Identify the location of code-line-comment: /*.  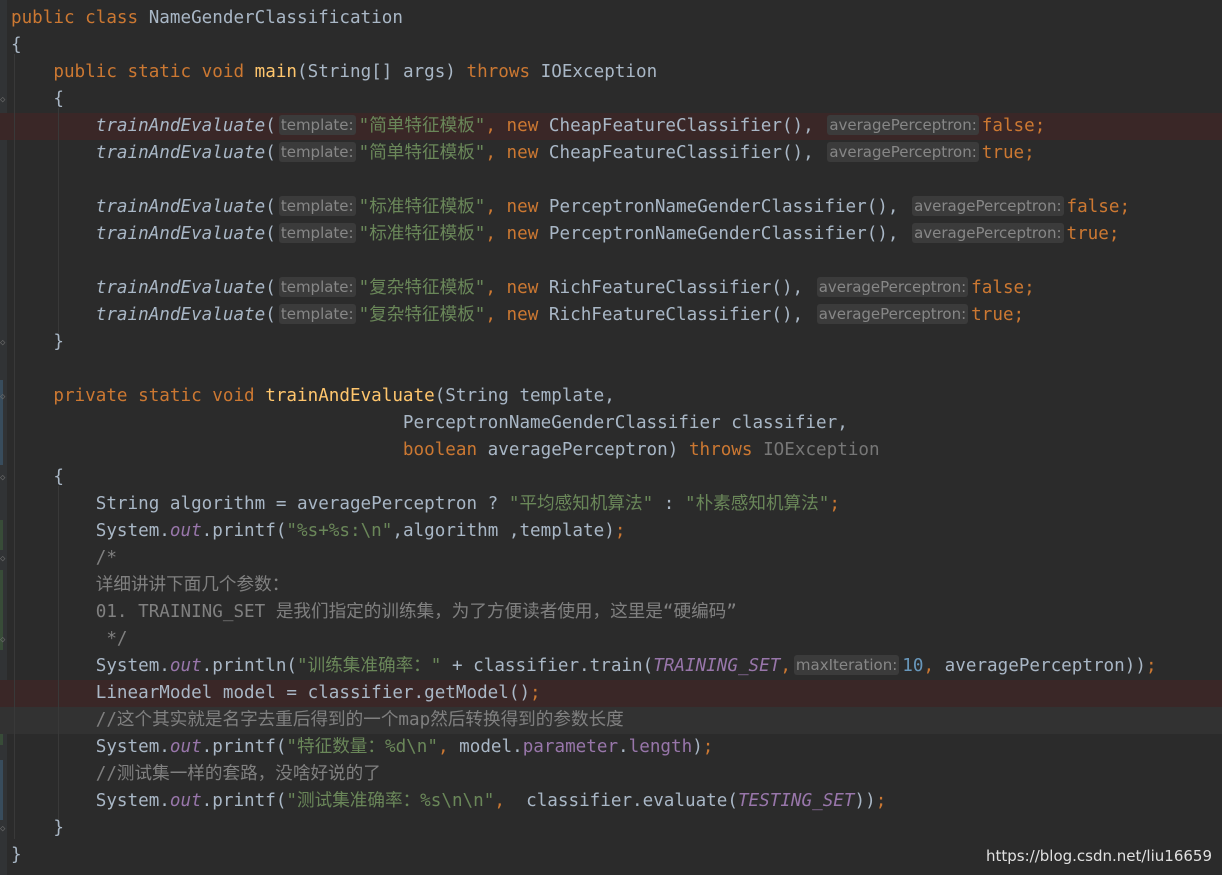
(106, 558).